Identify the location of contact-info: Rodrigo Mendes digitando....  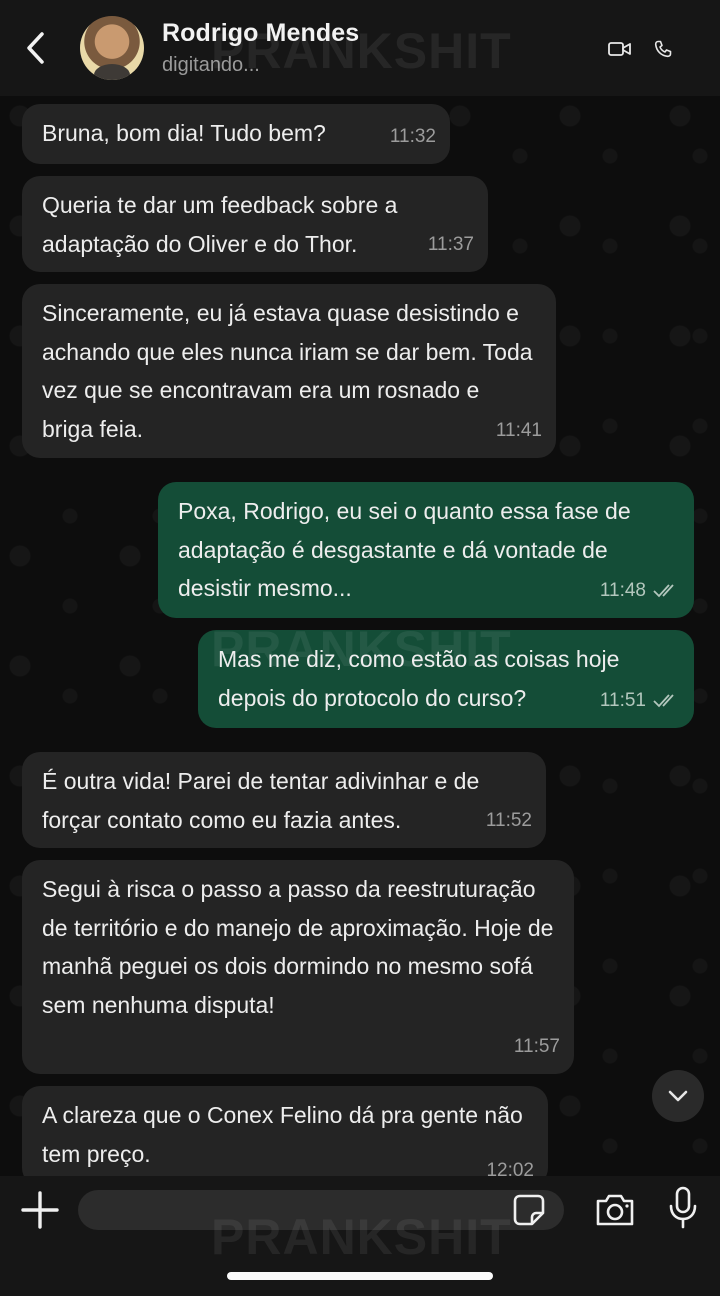
(260, 48).